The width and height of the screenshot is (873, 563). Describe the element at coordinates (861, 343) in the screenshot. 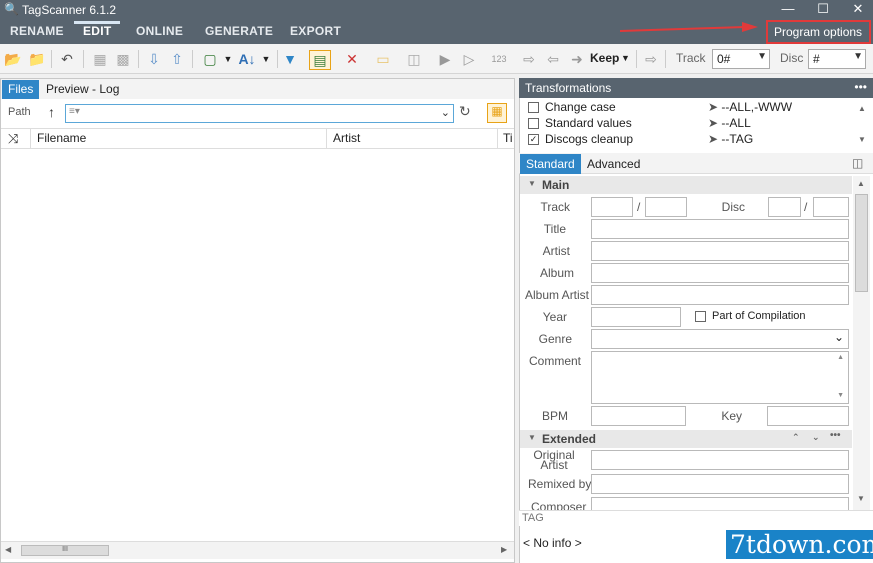

I see `vertical-scrollbar: ▲ ▼` at that location.